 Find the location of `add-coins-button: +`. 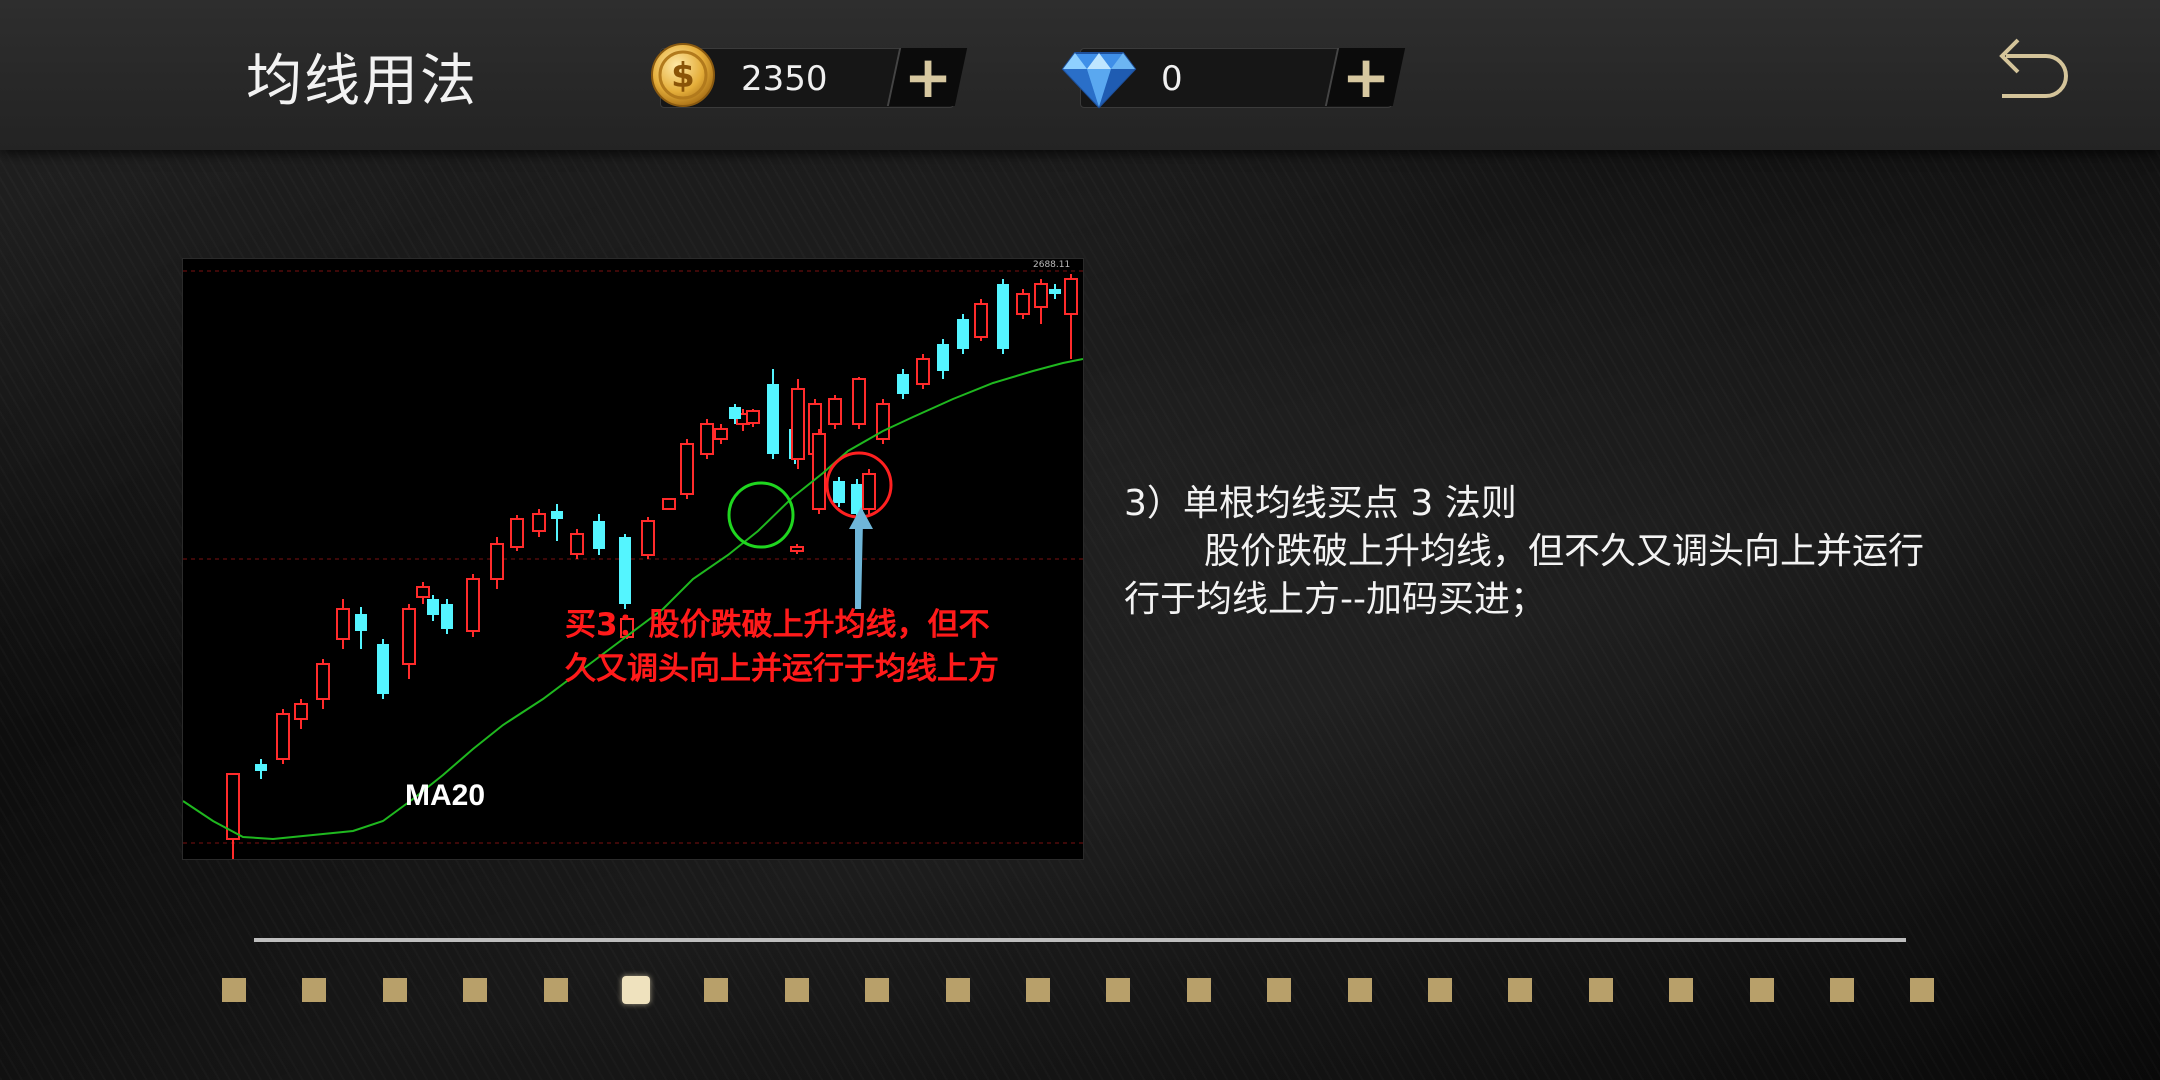

add-coins-button: + is located at coordinates (927, 77).